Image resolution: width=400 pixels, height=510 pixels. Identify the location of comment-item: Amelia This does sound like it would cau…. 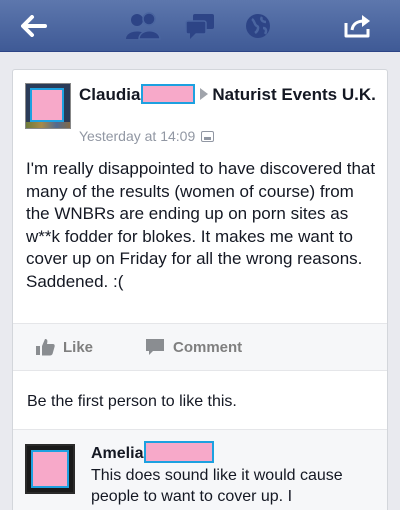
(200, 470).